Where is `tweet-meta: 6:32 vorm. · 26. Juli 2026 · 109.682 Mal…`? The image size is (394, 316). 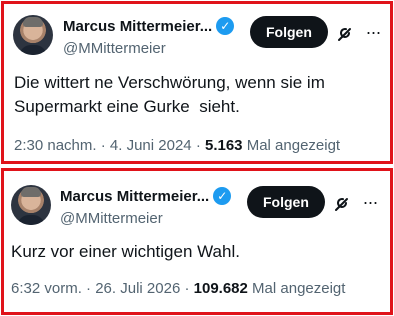
tweet-meta: 6:32 vorm. · 26. Juli 2026 · 109.682 Mal… is located at coordinates (178, 288).